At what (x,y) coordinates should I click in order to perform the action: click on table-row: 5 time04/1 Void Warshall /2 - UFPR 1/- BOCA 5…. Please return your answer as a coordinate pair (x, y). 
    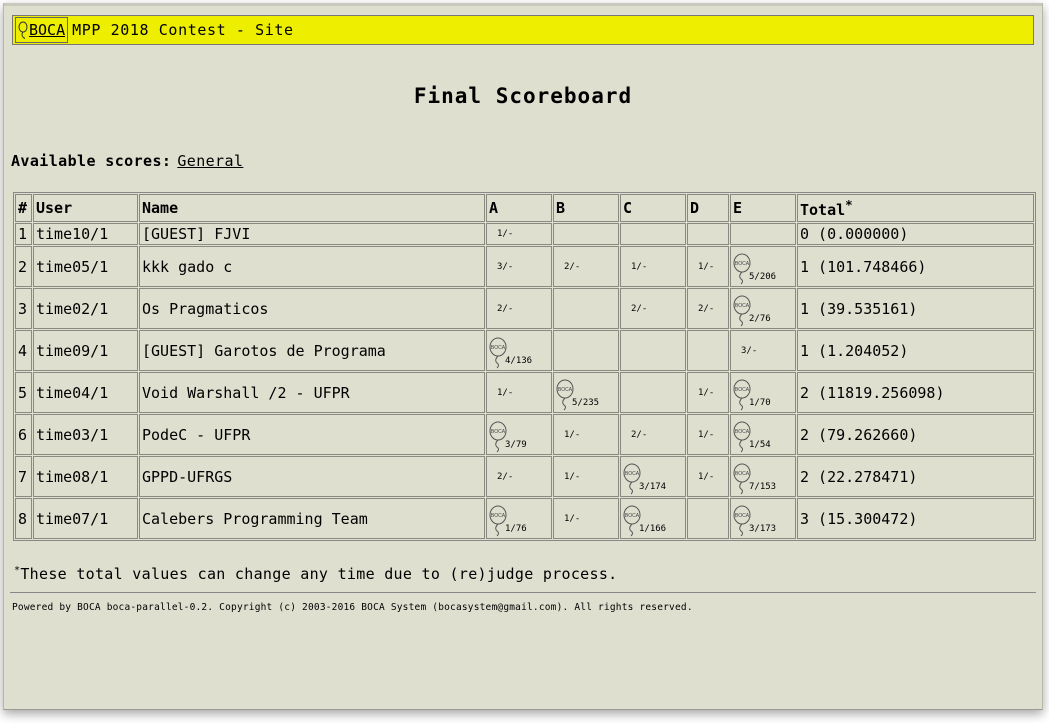
    Looking at the image, I should click on (524, 392).